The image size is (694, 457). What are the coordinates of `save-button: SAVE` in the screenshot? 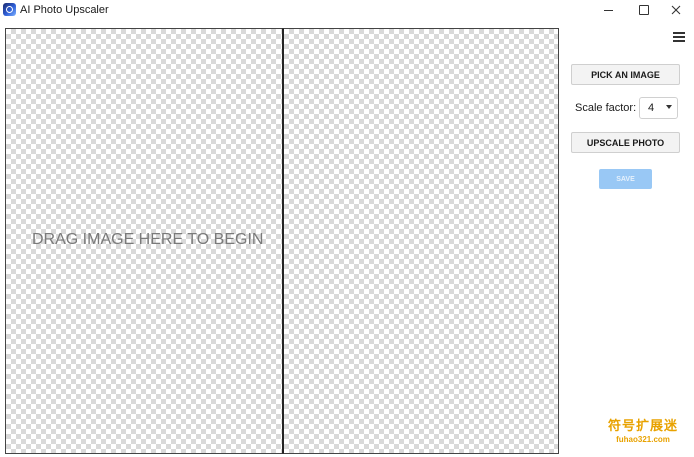 It's located at (625, 179).